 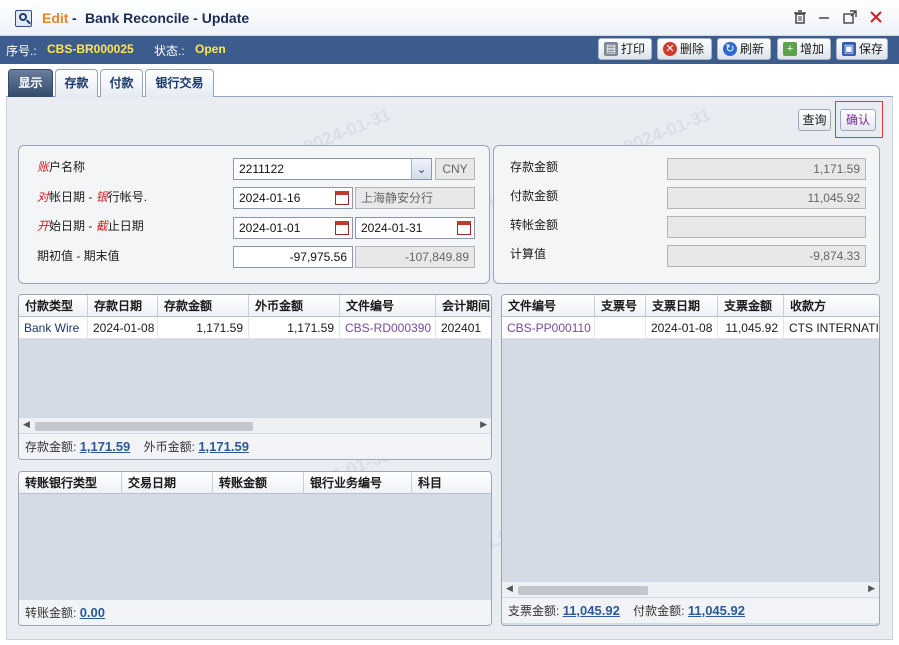 I want to click on search-document-icon, so click(x=23, y=18).